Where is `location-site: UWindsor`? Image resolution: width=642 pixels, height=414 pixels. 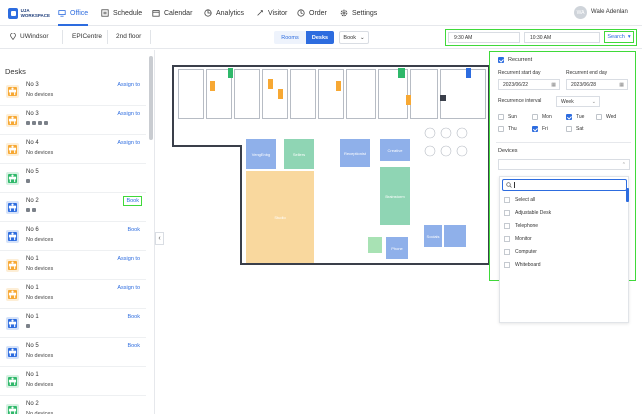 location-site: UWindsor is located at coordinates (29, 36).